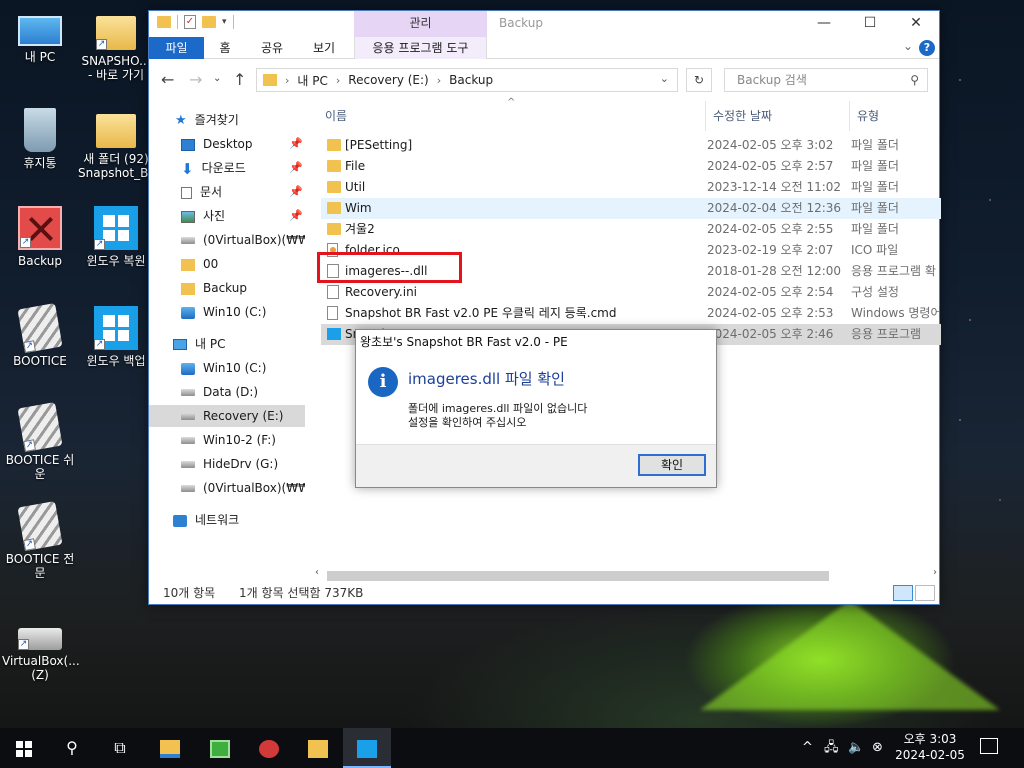 The height and width of the screenshot is (768, 1024). Describe the element at coordinates (214, 288) in the screenshot. I see `nav-folder-backup: Backup` at that location.